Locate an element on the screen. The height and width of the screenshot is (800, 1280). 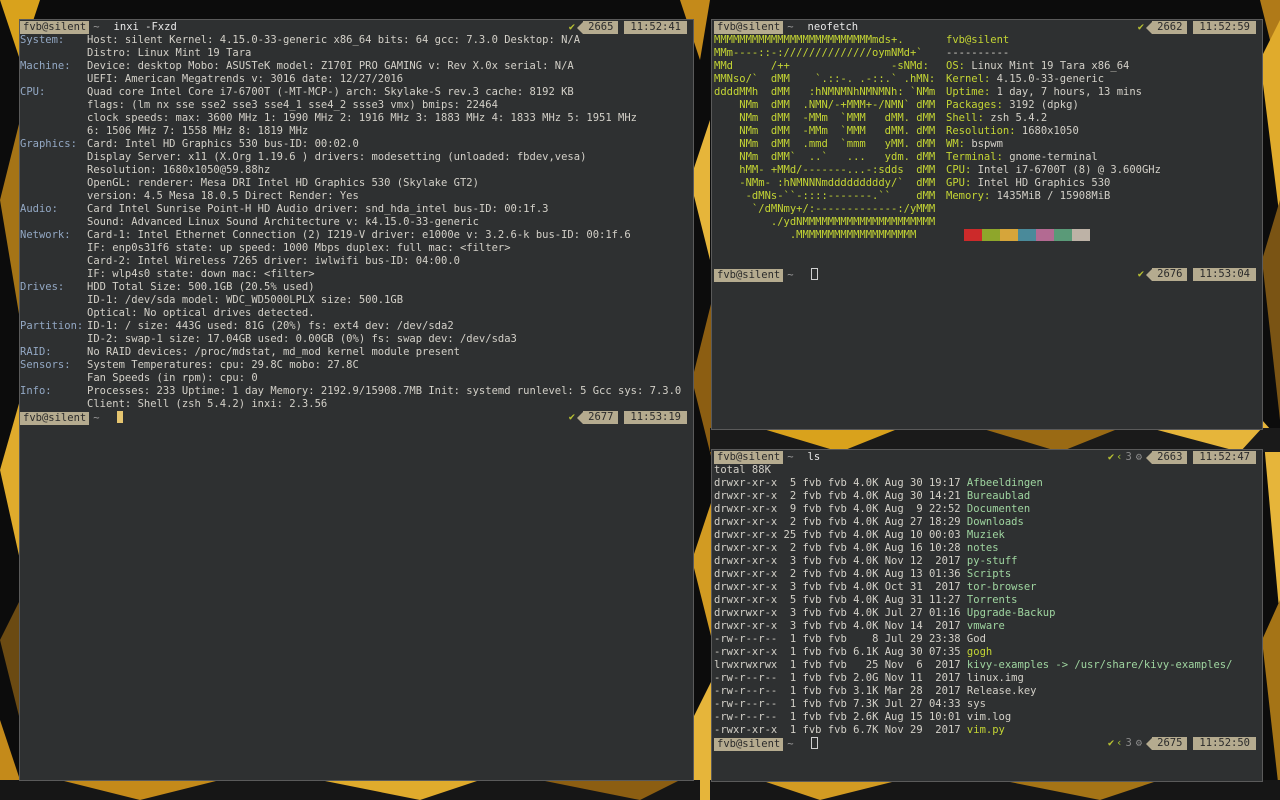
file-size: 2.6K is located at coordinates (869, 717).